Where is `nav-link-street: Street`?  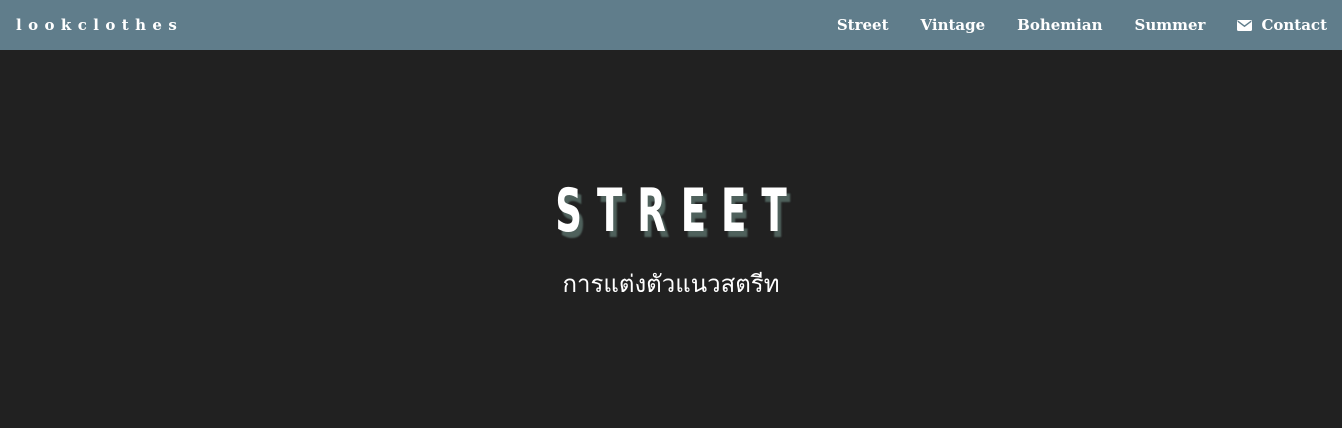
nav-link-street: Street is located at coordinates (863, 25).